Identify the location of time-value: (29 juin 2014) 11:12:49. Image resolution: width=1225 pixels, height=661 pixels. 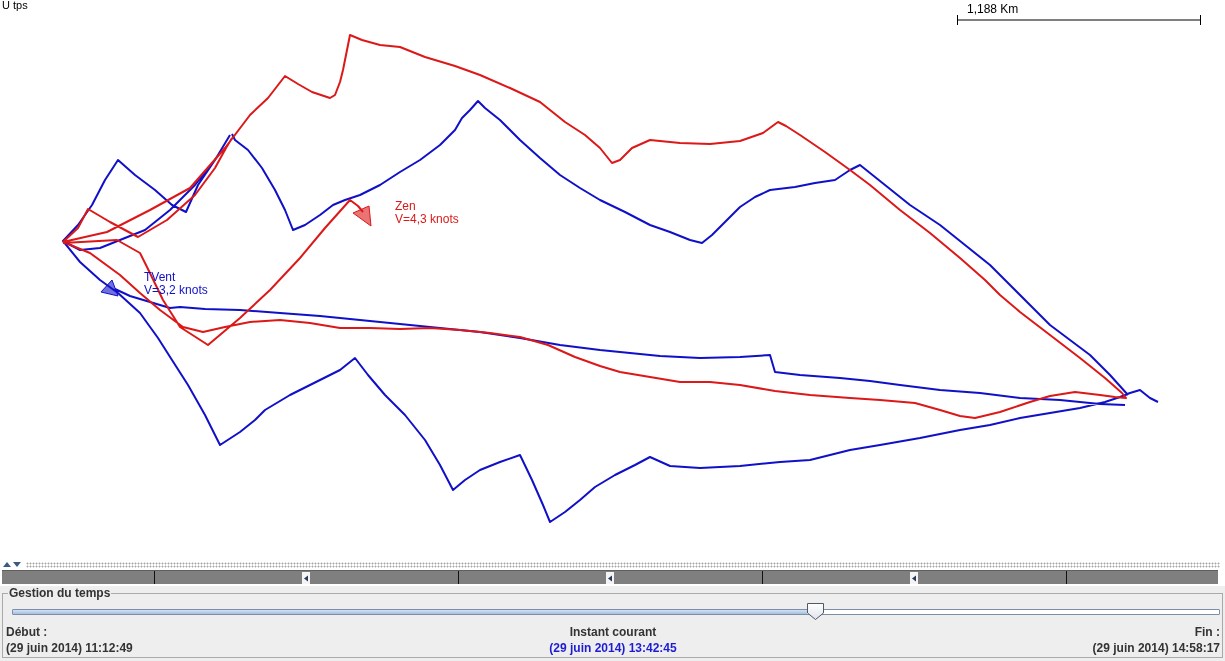
(69, 648).